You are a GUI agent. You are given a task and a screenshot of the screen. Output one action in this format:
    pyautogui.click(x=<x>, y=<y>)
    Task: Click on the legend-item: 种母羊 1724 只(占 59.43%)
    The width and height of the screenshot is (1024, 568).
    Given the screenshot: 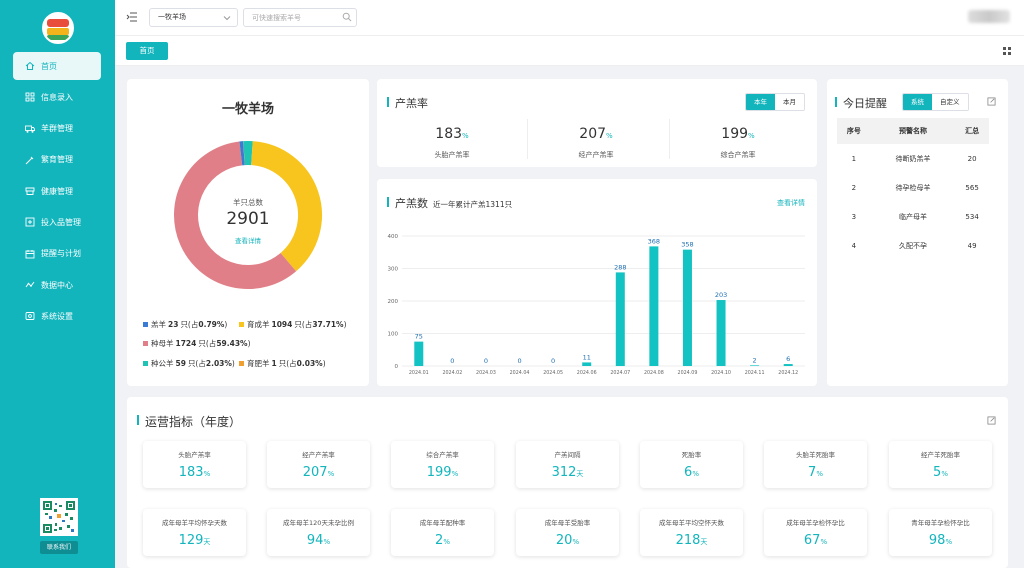 What is the action you would take?
    pyautogui.click(x=197, y=343)
    